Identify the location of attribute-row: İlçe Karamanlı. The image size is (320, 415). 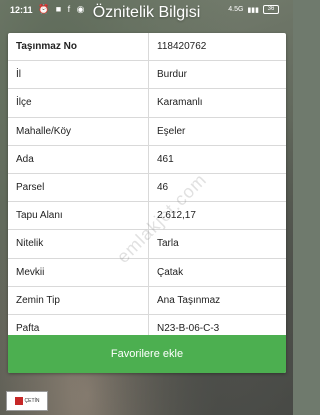
(147, 103).